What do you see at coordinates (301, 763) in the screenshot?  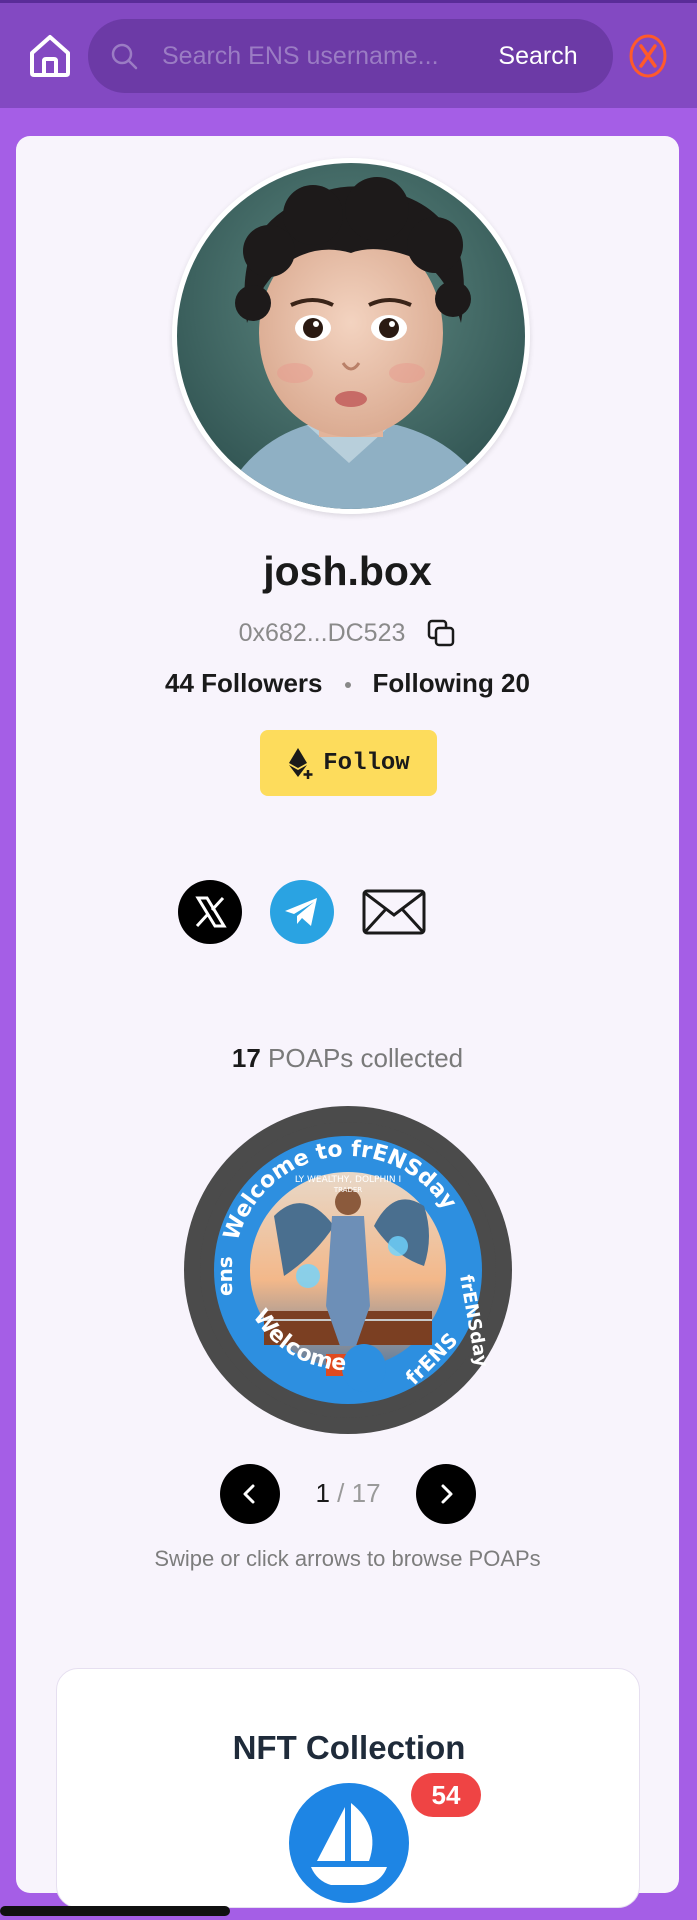 I see `ethereum-plus-icon` at bounding box center [301, 763].